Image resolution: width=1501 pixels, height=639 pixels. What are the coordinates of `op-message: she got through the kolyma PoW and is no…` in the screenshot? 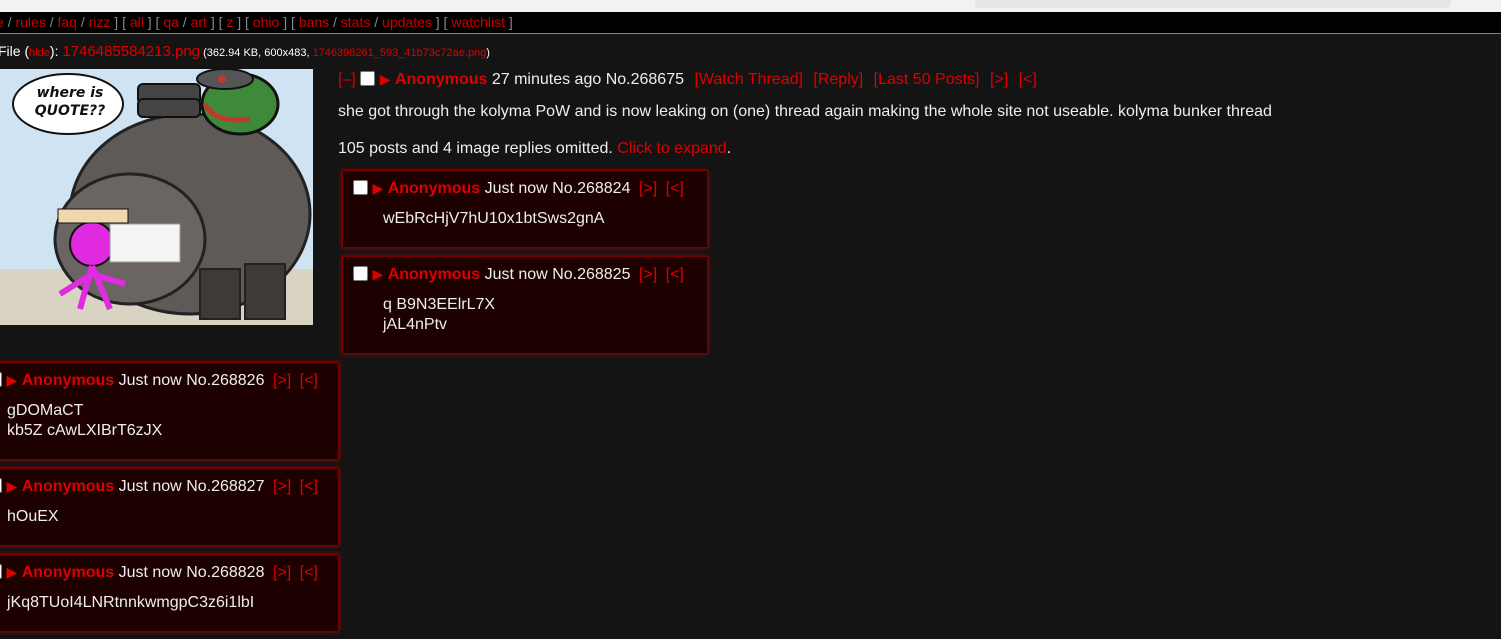 It's located at (805, 111).